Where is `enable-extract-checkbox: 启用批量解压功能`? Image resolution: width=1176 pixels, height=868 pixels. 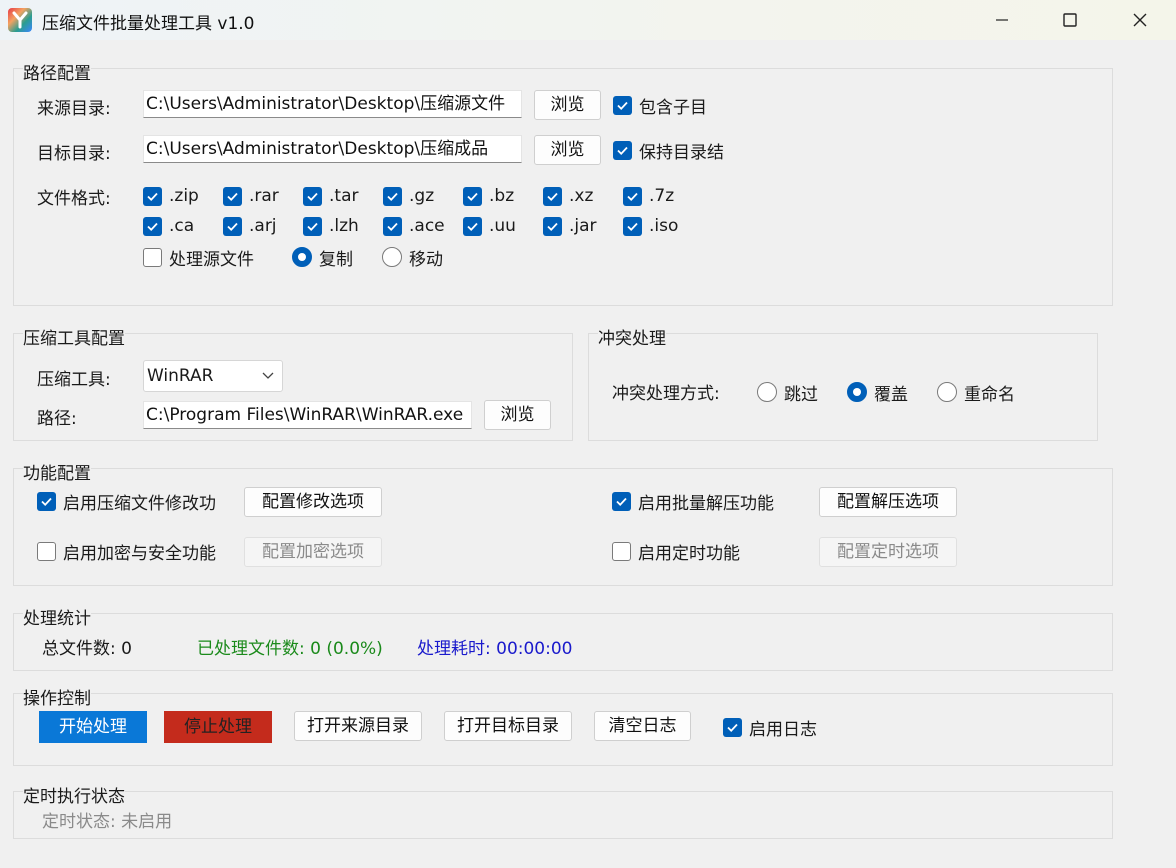
enable-extract-checkbox: 启用批量解压功能 is located at coordinates (693, 502).